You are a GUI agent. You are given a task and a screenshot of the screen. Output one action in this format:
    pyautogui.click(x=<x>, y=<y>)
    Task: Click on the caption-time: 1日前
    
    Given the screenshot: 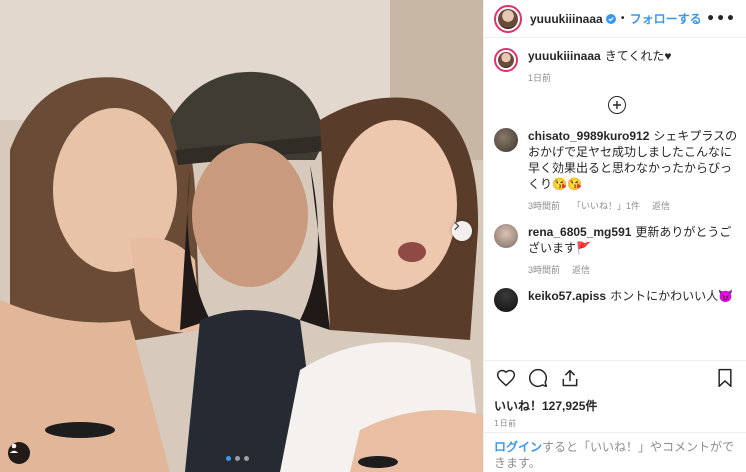 What is the action you would take?
    pyautogui.click(x=540, y=78)
    